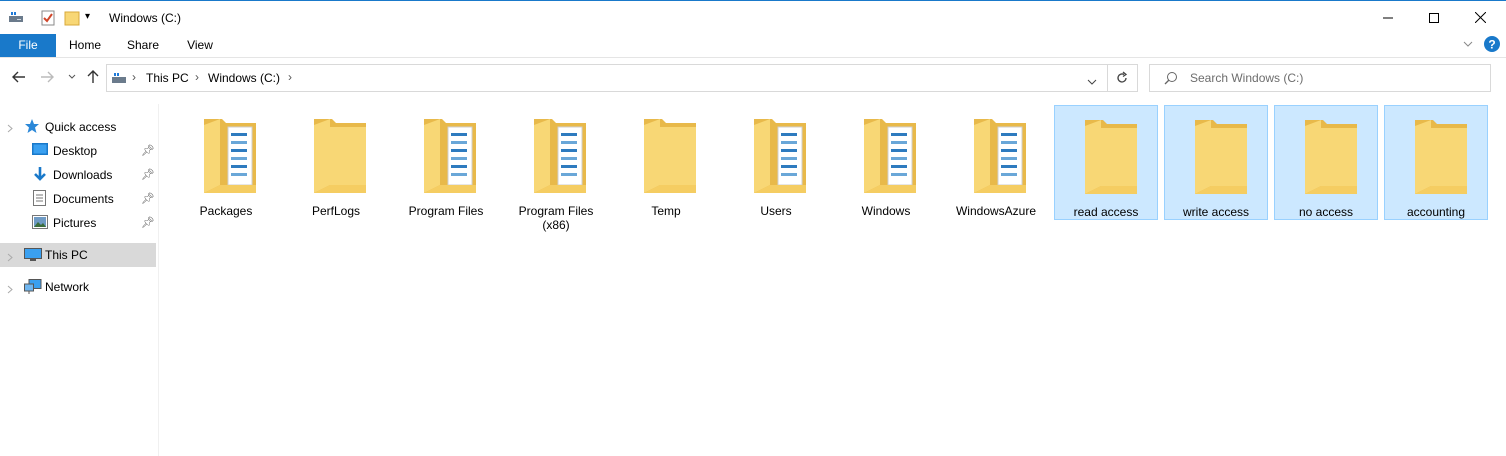 Image resolution: width=1506 pixels, height=456 pixels. What do you see at coordinates (200, 45) in the screenshot?
I see `tab-view: View` at bounding box center [200, 45].